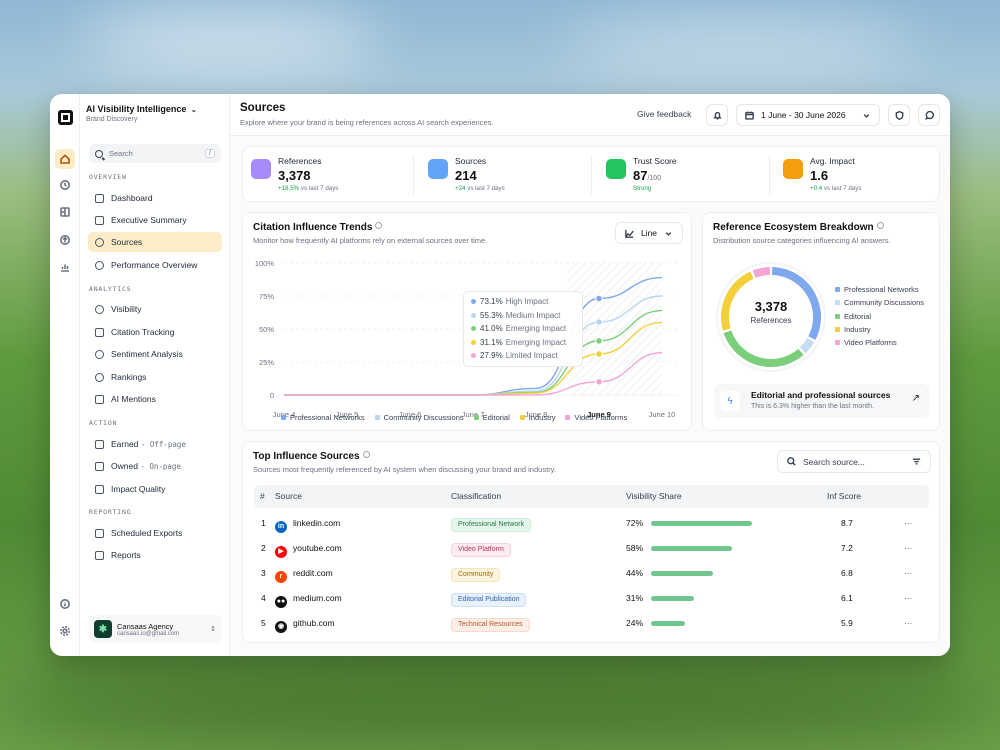  I want to click on settings-icon, so click(65, 631).